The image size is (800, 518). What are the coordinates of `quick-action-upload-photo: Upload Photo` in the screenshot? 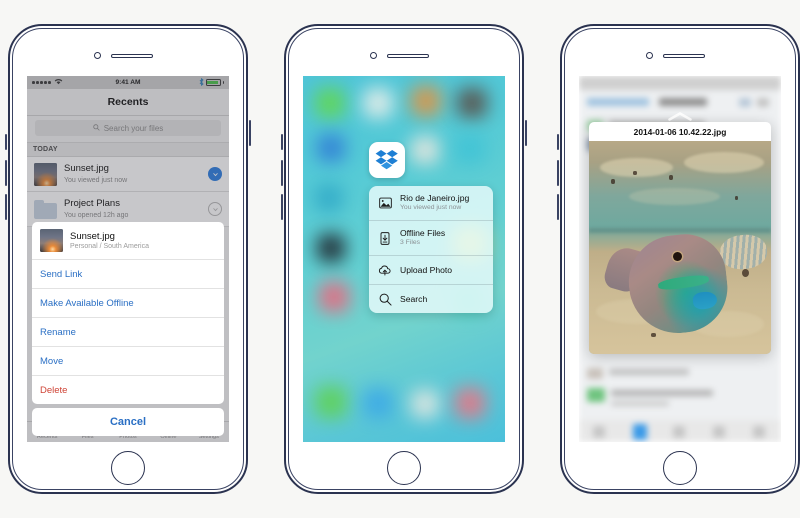 It's located at (431, 271).